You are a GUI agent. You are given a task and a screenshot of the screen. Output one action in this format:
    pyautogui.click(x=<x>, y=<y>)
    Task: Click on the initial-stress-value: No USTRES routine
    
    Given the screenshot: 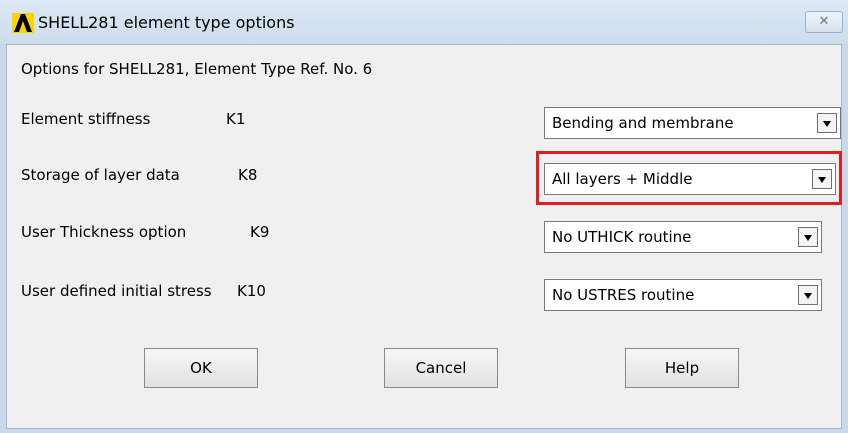 What is the action you would take?
    pyautogui.click(x=623, y=295)
    